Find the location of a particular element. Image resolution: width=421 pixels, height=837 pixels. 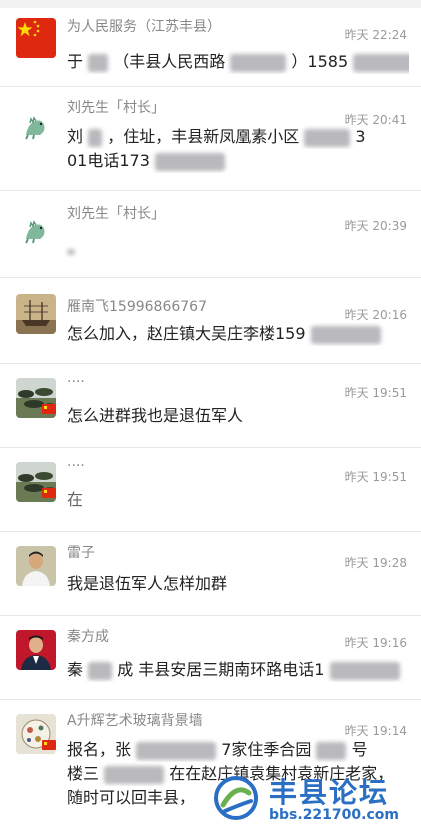

man-photo is located at coordinates (36, 566).